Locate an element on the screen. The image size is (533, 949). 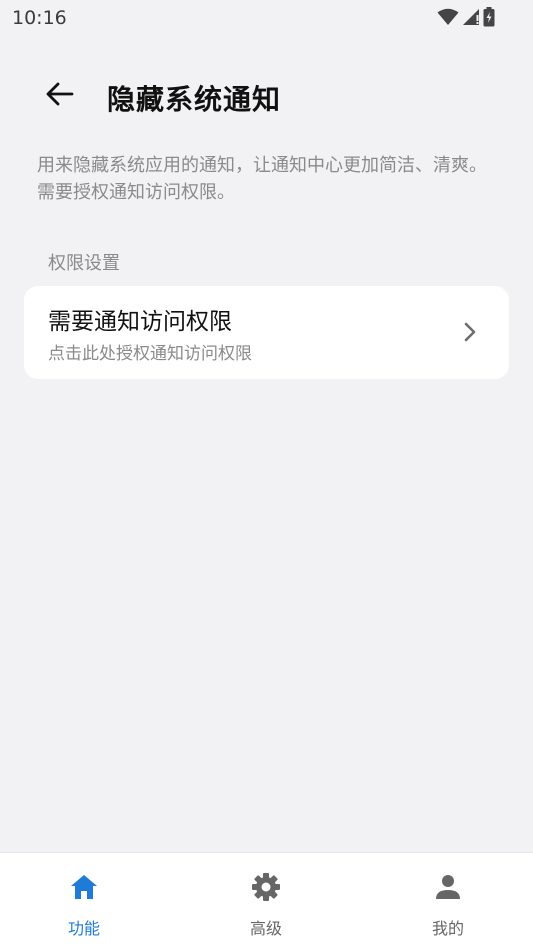
nav-label-advanced: 高级 is located at coordinates (265, 928).